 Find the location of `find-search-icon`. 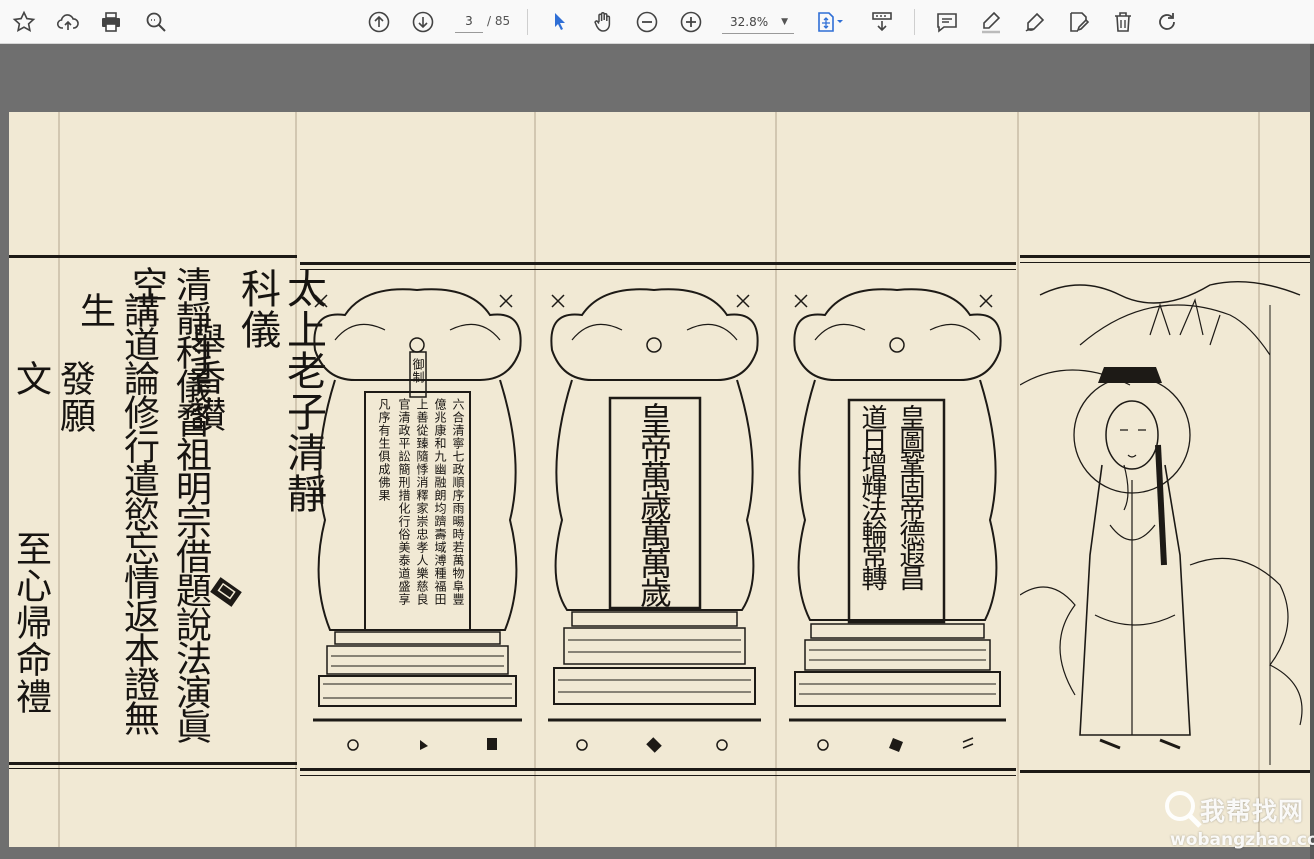

find-search-icon is located at coordinates (156, 22).